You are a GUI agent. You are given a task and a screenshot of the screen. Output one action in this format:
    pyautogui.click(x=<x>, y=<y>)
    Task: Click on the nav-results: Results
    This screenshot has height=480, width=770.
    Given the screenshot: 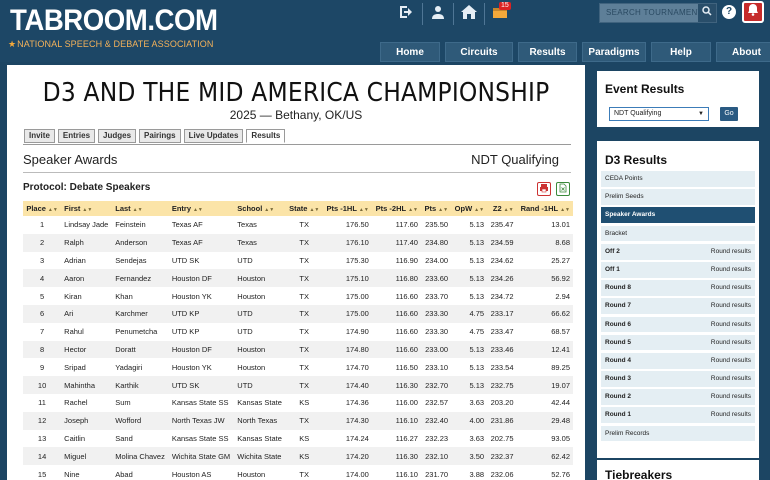 What is the action you would take?
    pyautogui.click(x=547, y=52)
    